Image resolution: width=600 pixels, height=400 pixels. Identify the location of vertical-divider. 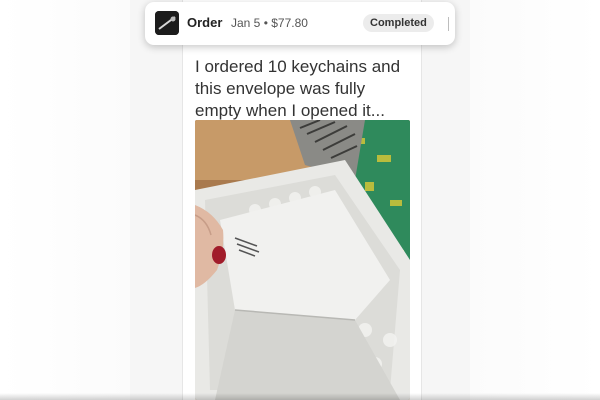
(448, 24).